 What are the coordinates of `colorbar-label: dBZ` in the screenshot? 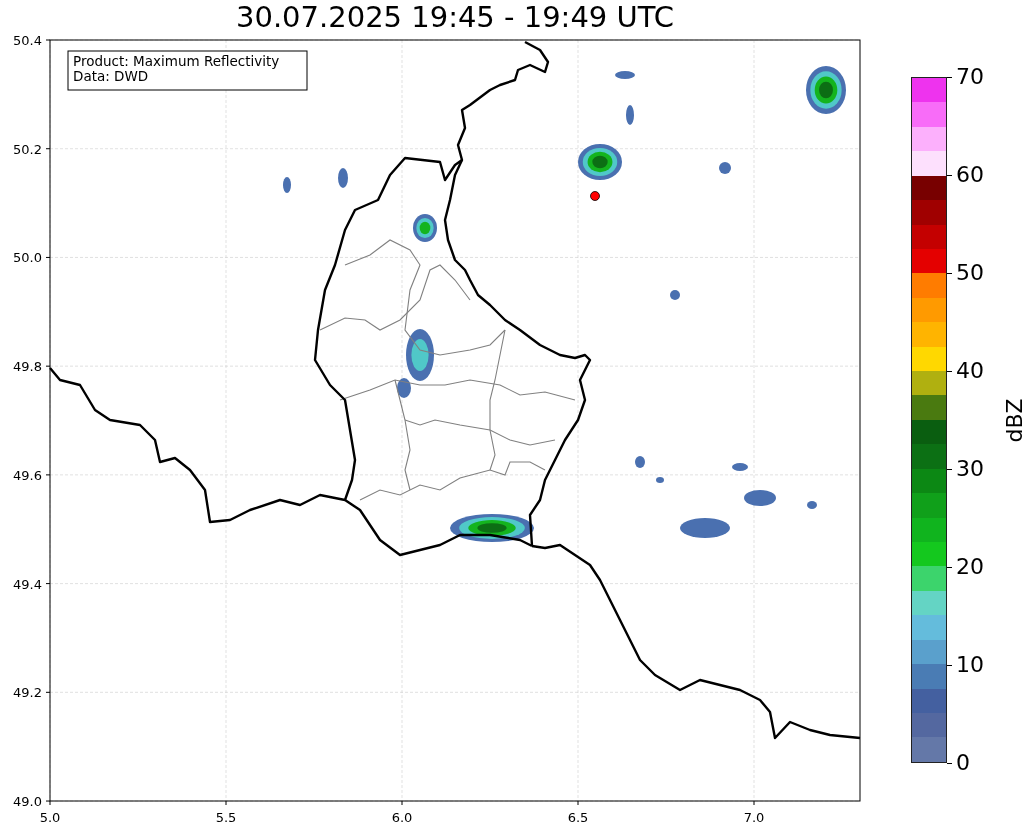 It's located at (1012, 420).